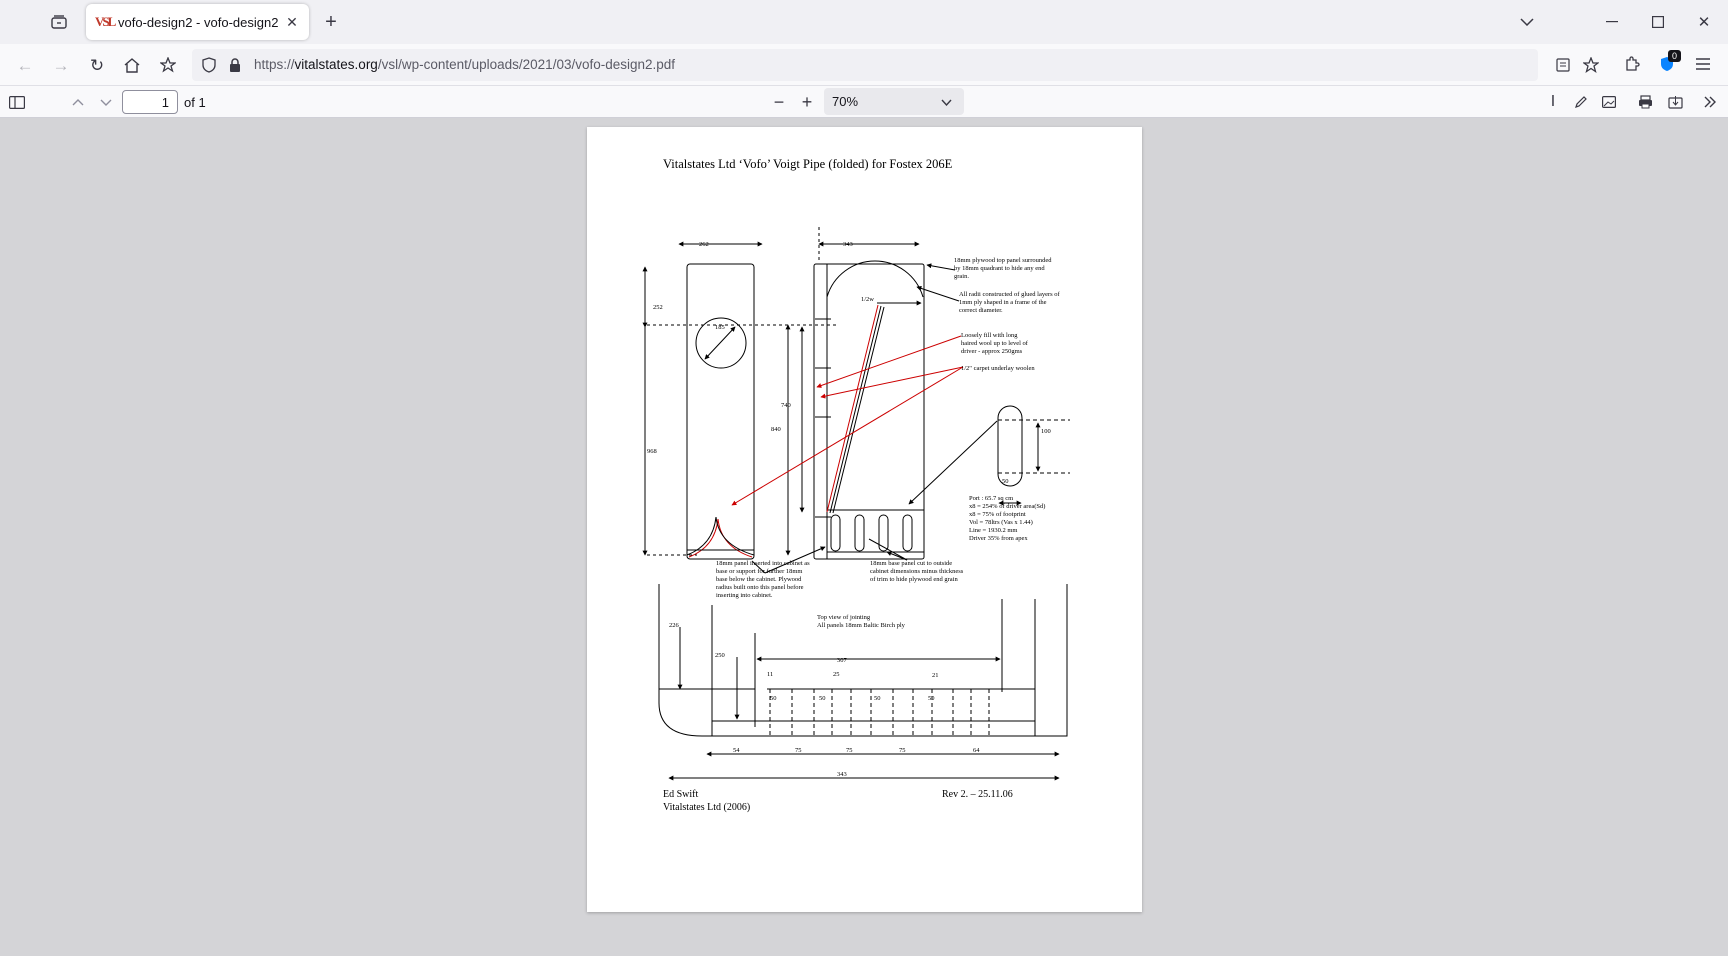 The image size is (1728, 956). I want to click on note-top-view-2: All panels 18mm Baltic Birch ply, so click(861, 625).